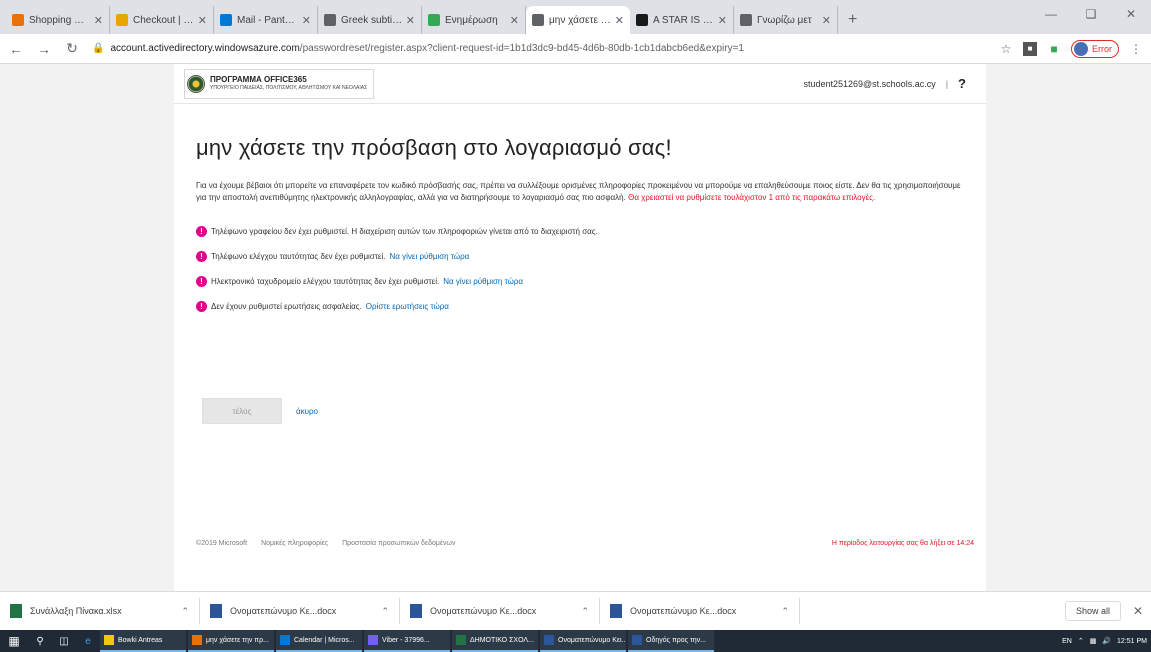  Describe the element at coordinates (407, 306) in the screenshot. I see `setup-now-link: Ορίστε ερωτήσεις τώρα` at that location.